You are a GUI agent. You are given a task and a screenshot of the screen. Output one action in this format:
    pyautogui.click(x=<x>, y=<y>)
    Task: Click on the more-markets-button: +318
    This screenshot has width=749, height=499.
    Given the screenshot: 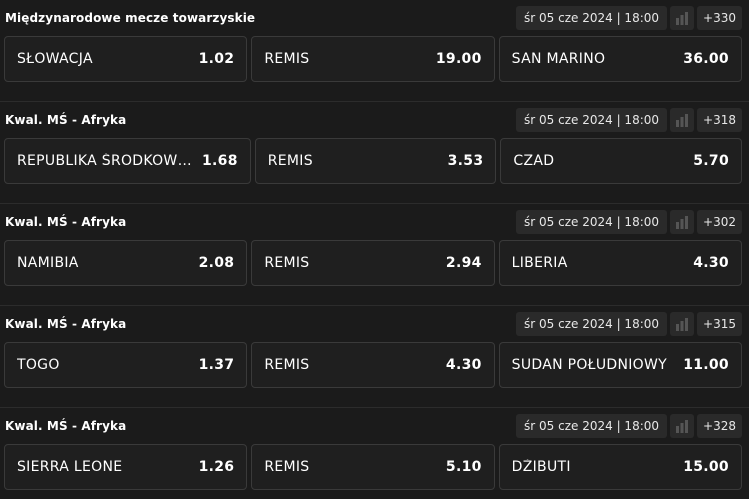 What is the action you would take?
    pyautogui.click(x=719, y=120)
    